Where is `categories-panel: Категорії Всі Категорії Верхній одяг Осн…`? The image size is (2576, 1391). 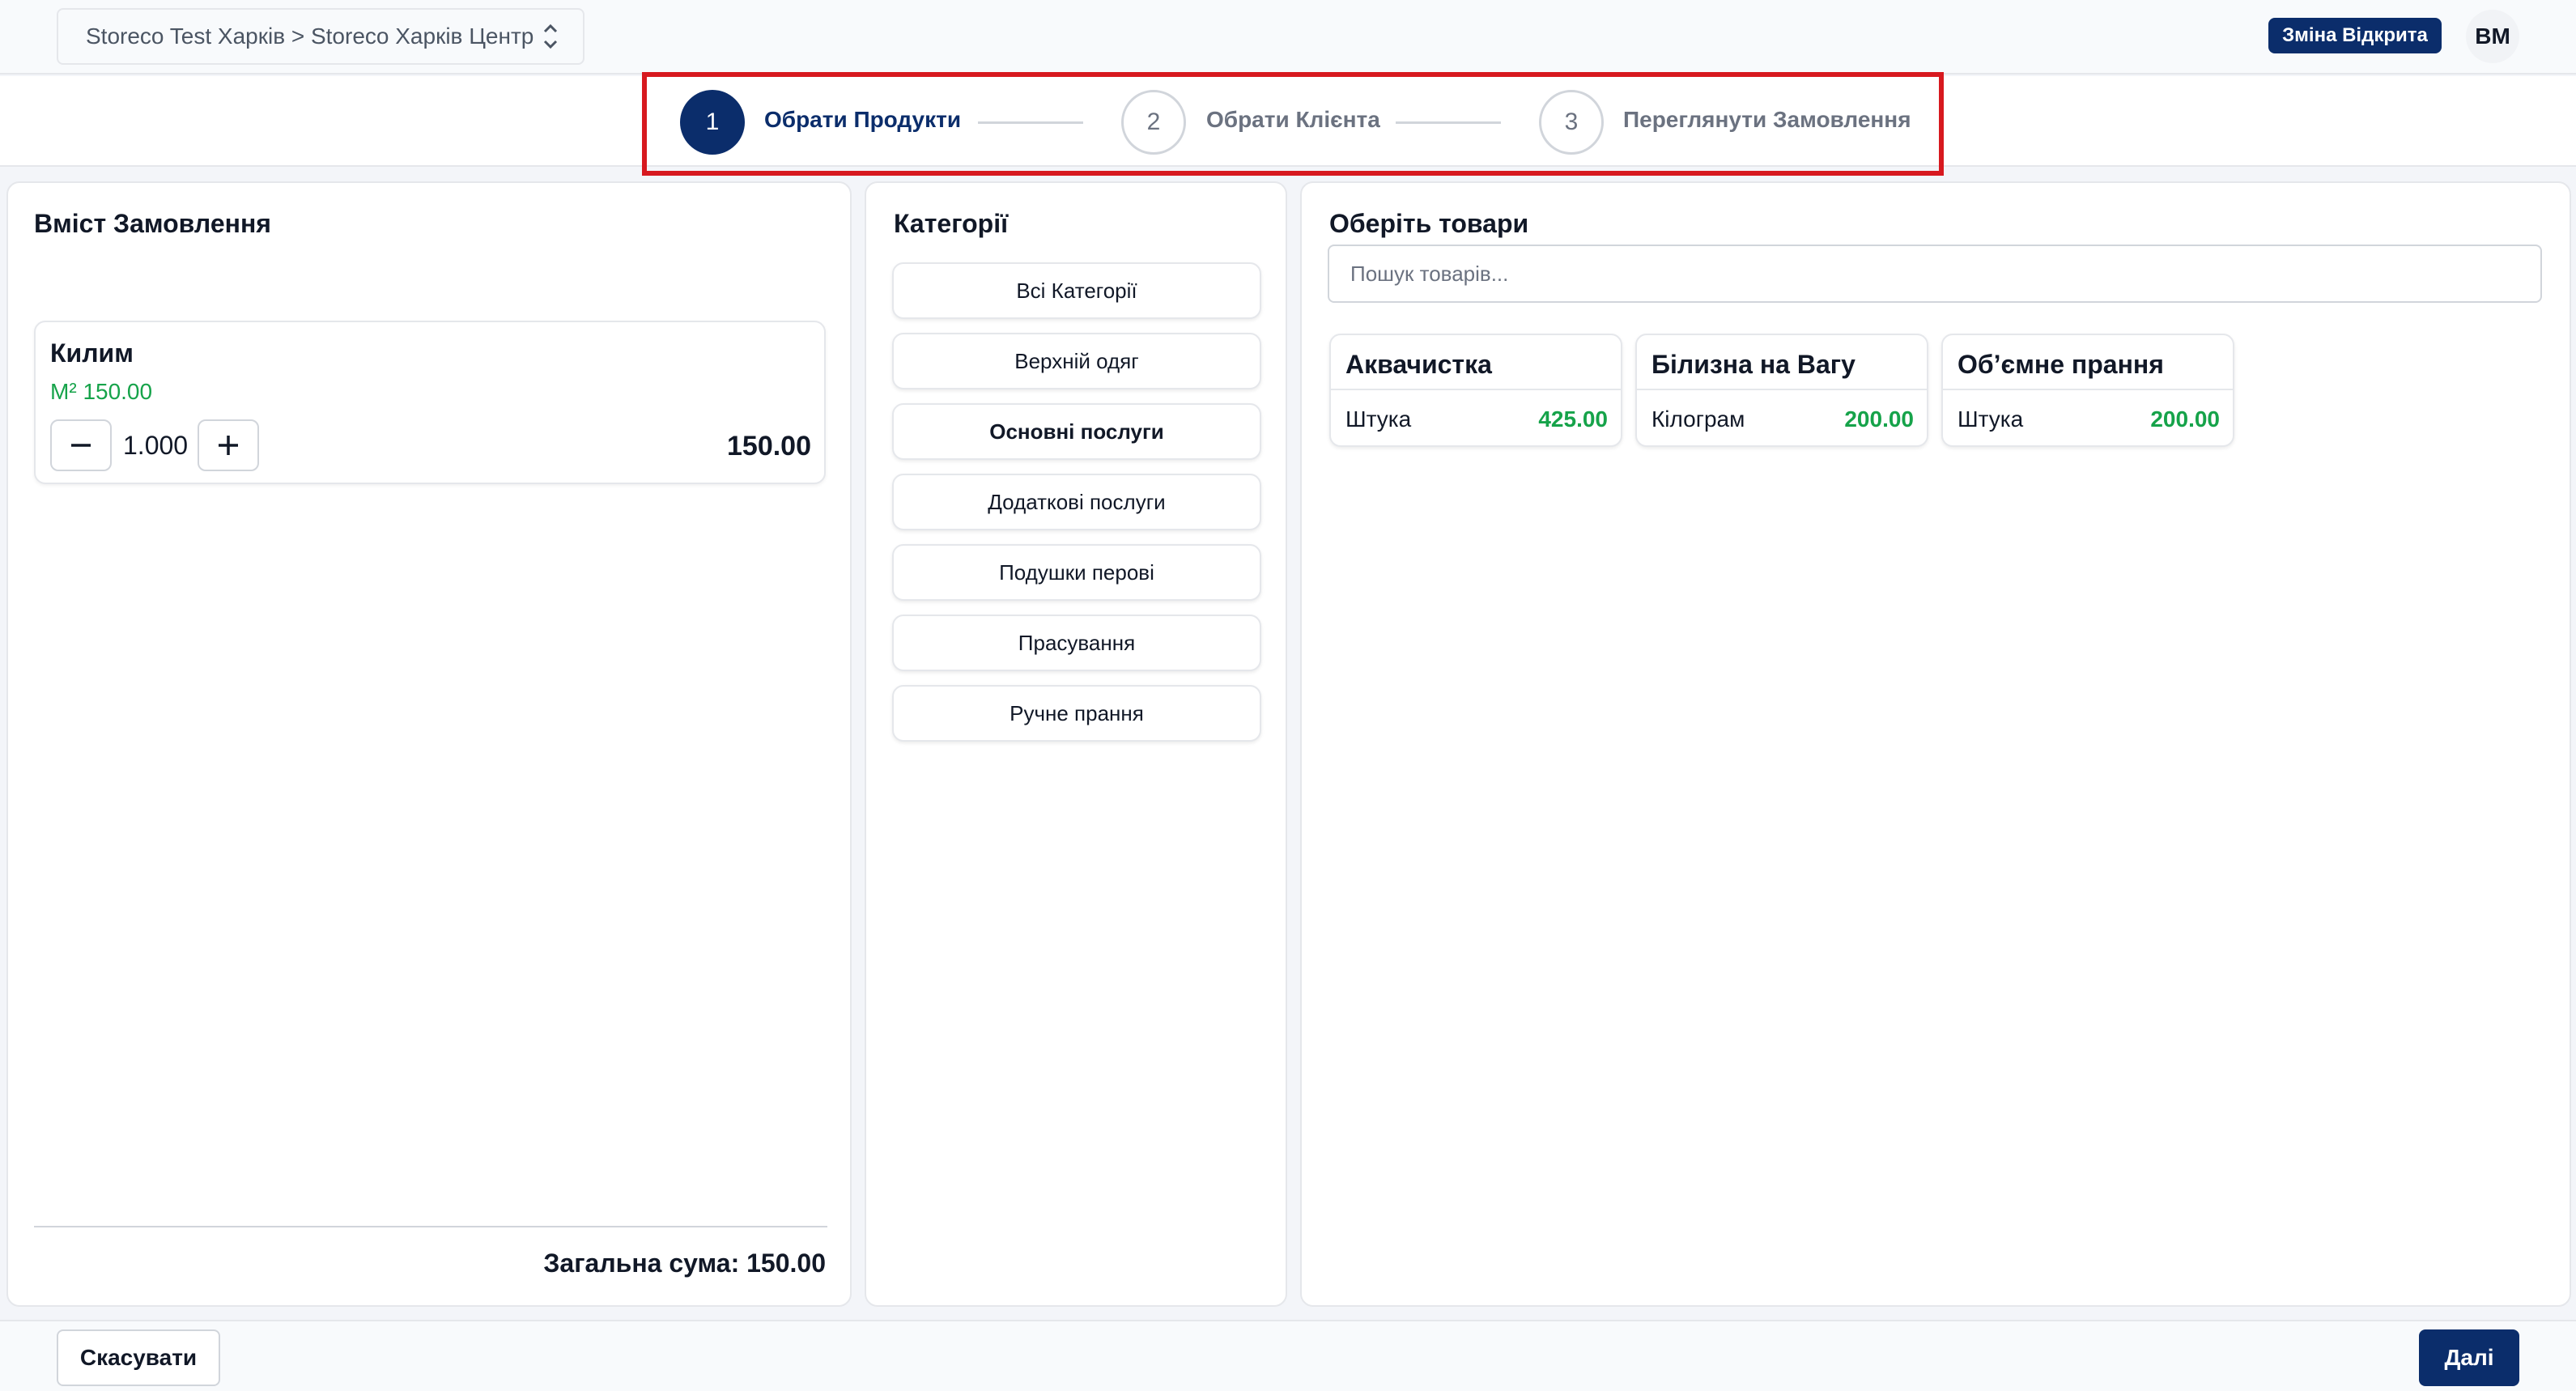 categories-panel: Категорії Всі Категорії Верхній одяг Осн… is located at coordinates (1076, 744).